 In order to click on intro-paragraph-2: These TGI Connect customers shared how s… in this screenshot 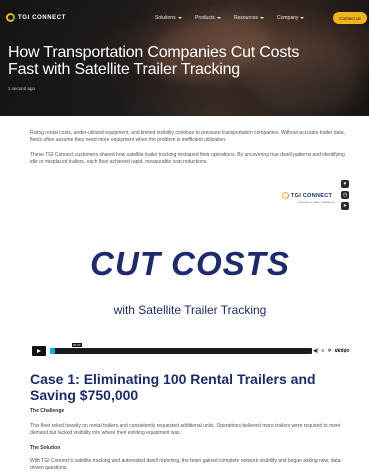, I will do `click(187, 158)`.